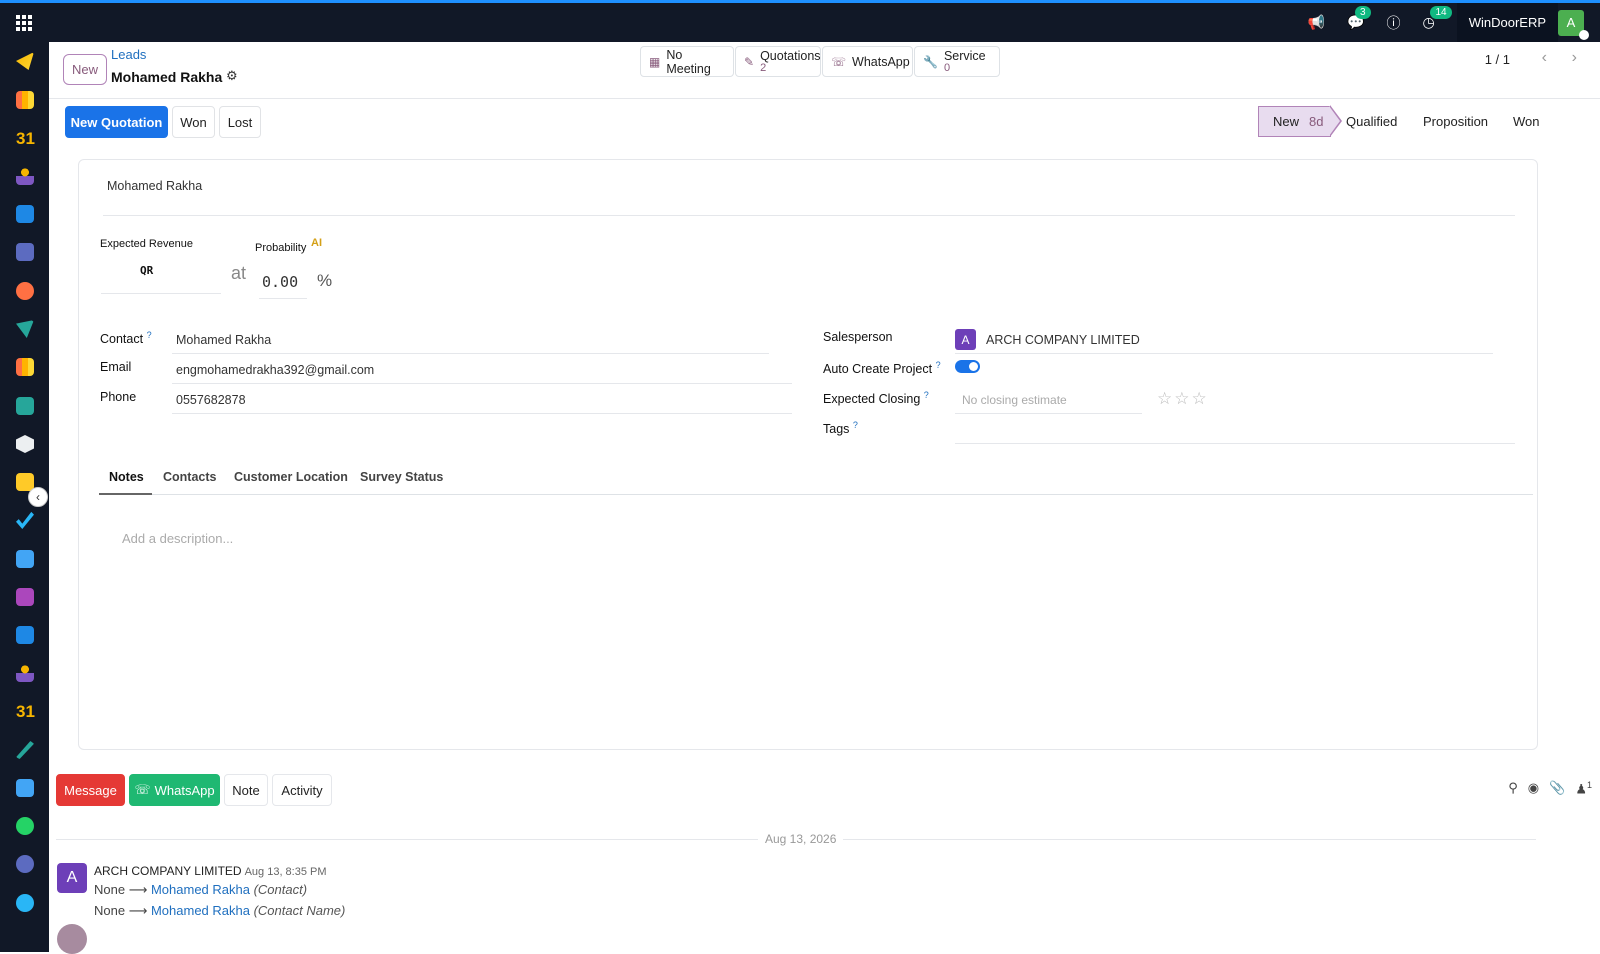  Describe the element at coordinates (302, 790) in the screenshot. I see `schedule-activity-button: Activity` at that location.